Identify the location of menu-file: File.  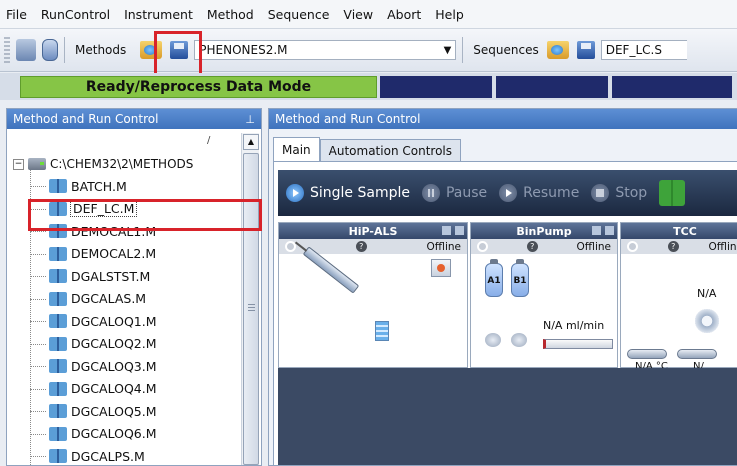
(16, 14).